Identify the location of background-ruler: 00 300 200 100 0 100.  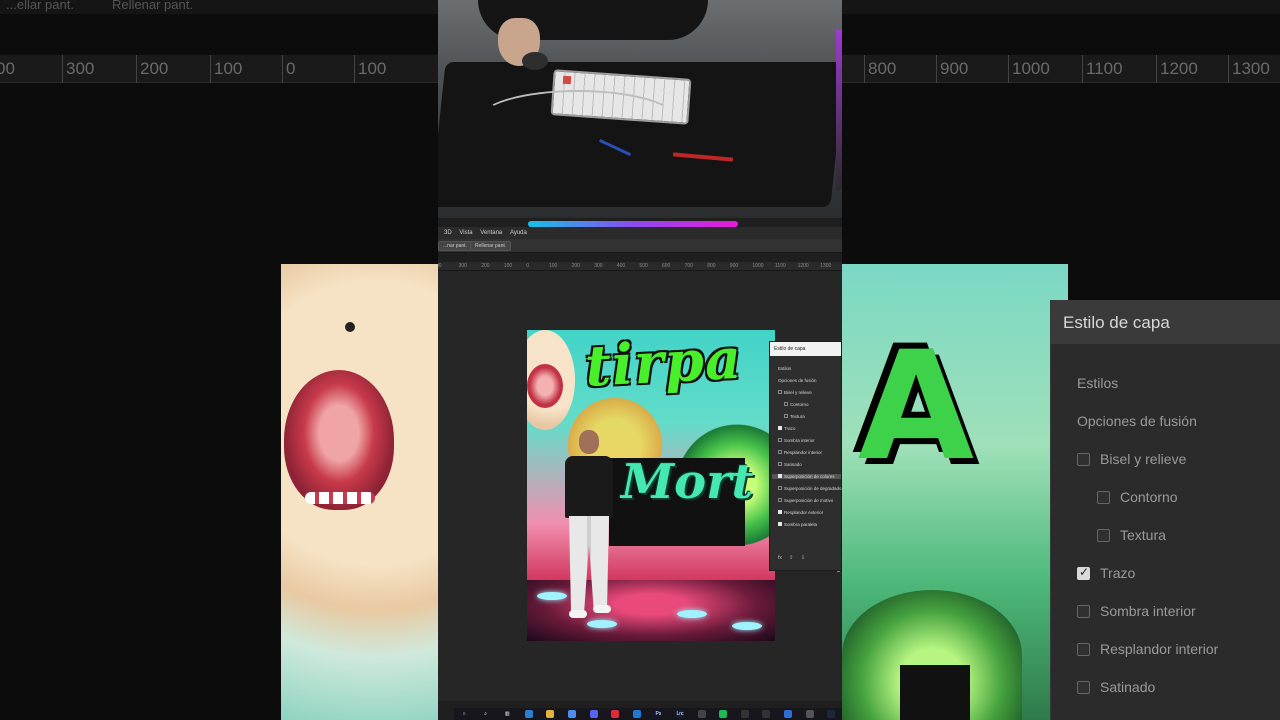
(219, 69).